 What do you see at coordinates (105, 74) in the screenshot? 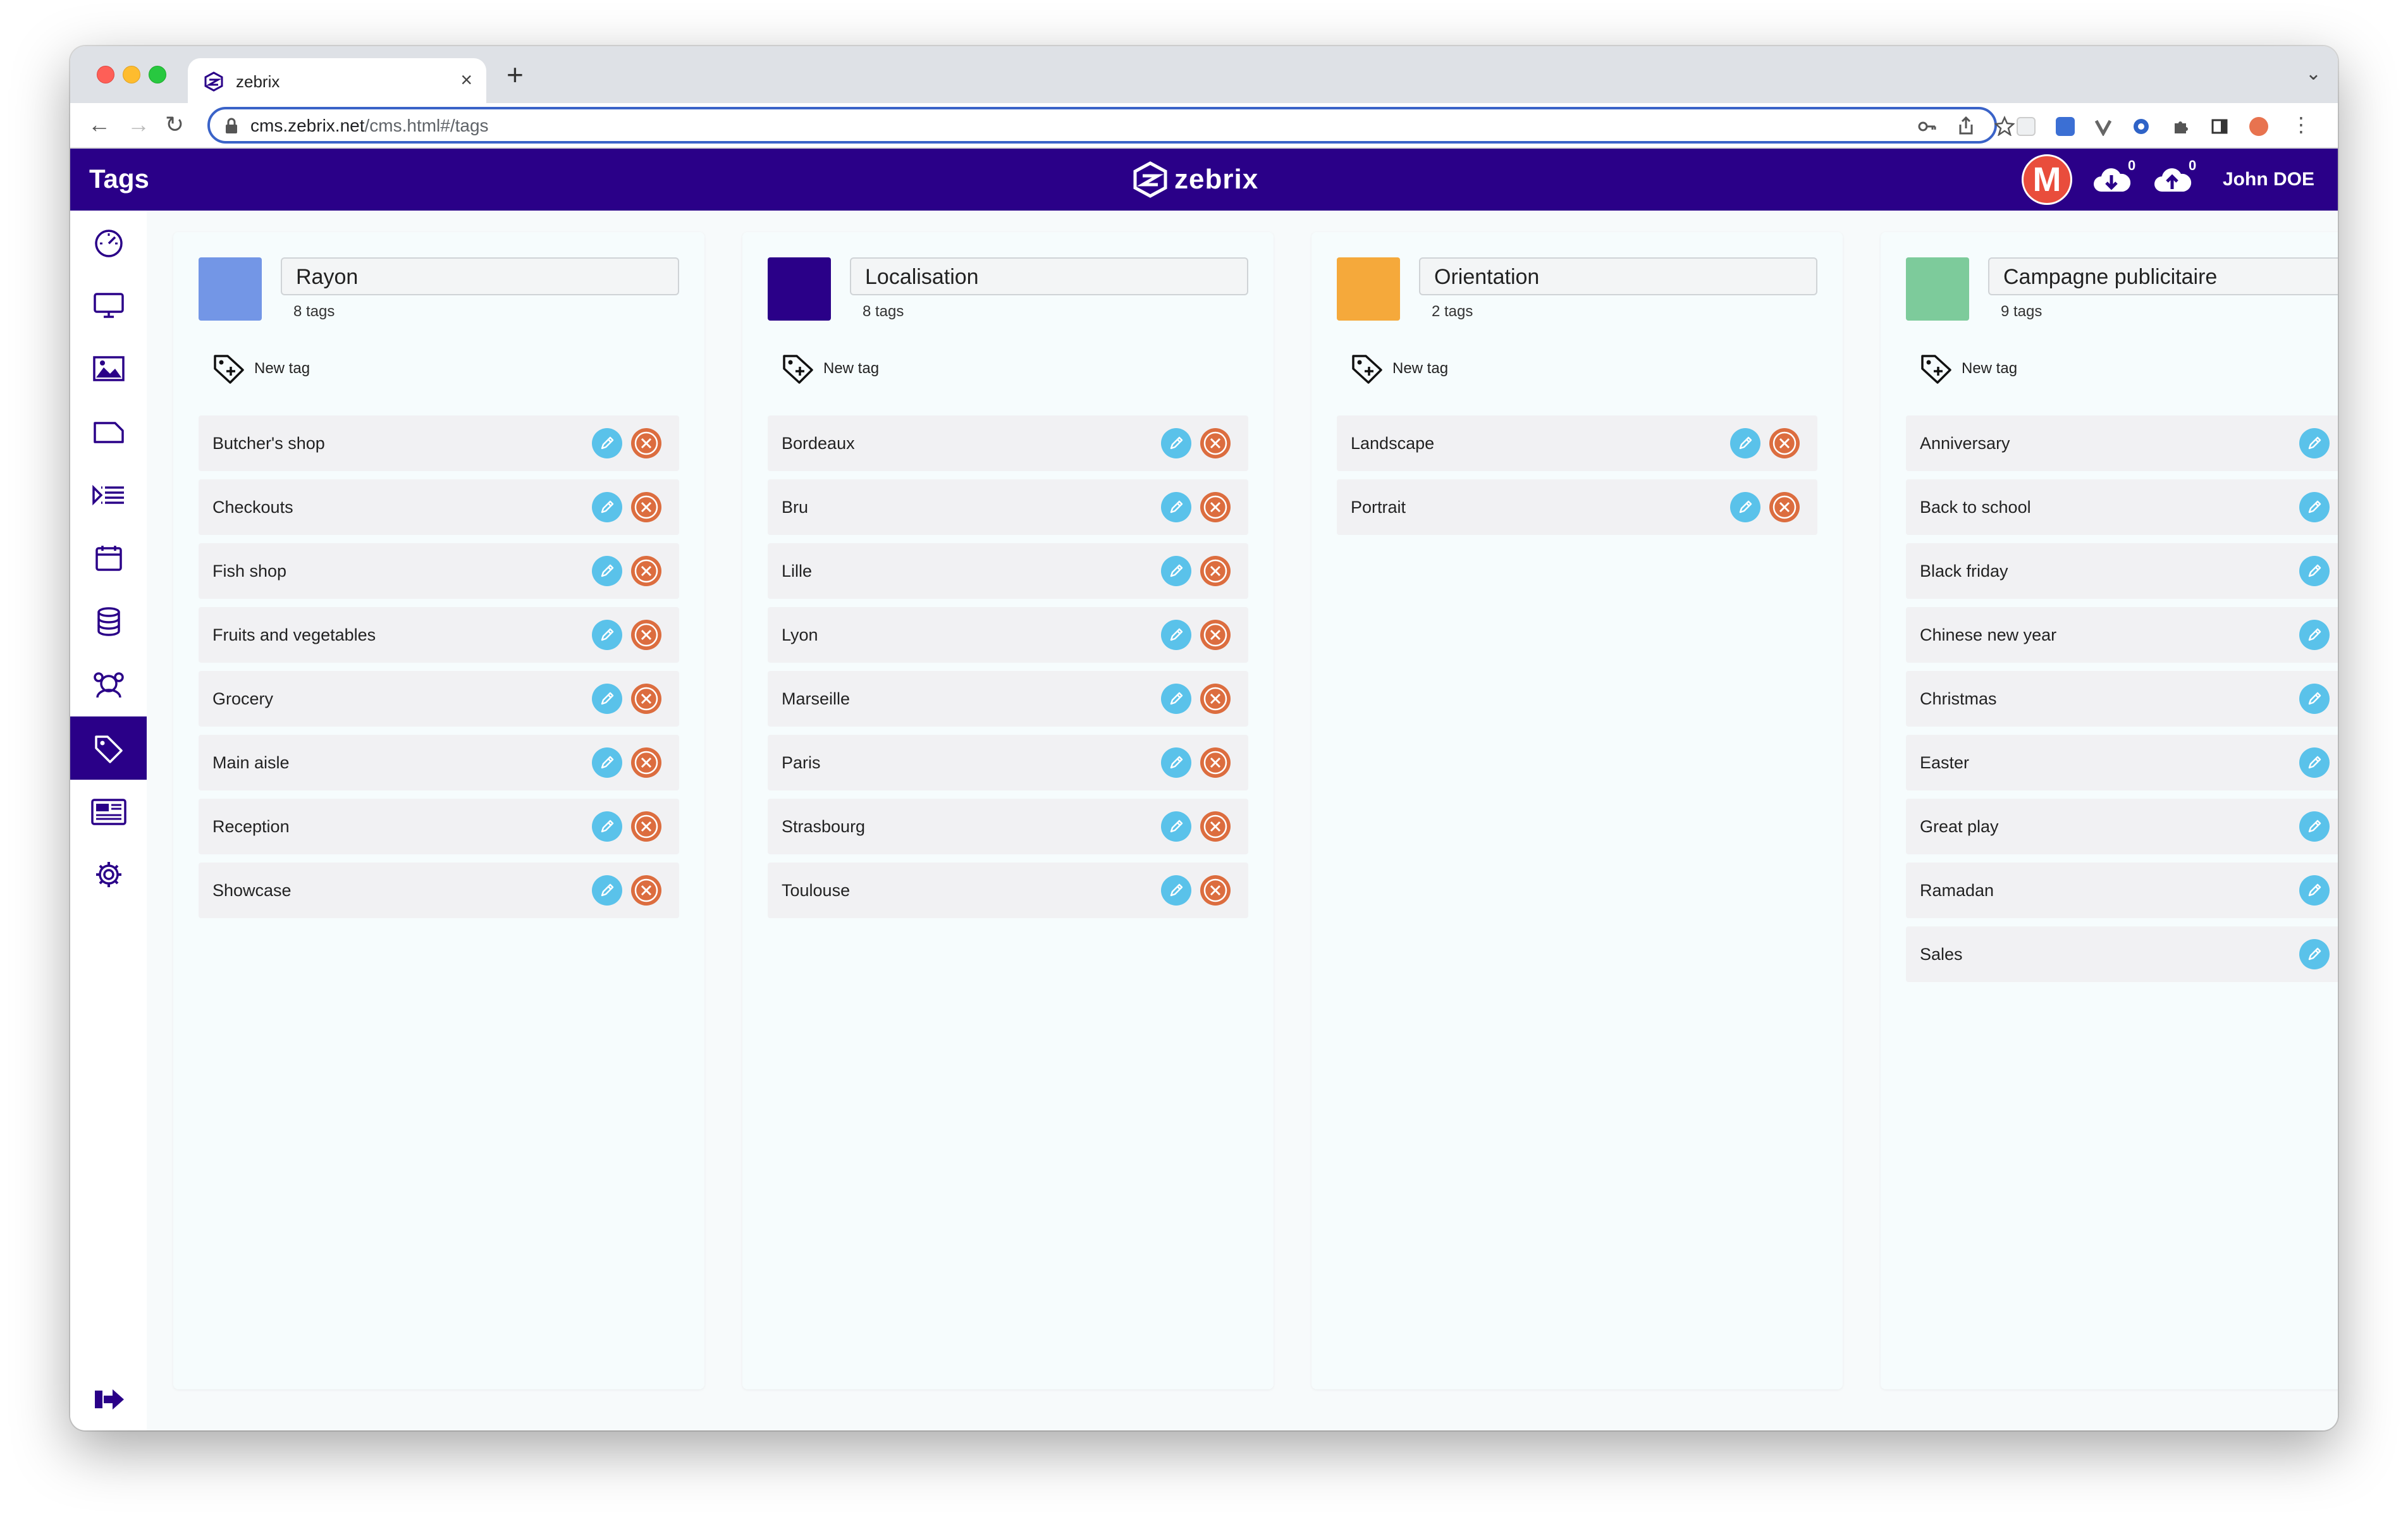
I see `close-window-button` at bounding box center [105, 74].